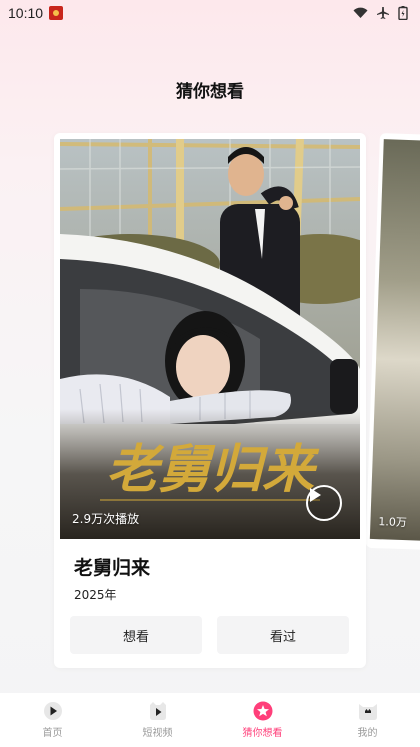 This screenshot has height=747, width=420. Describe the element at coordinates (393, 522) in the screenshot. I see `next-play-count: 1.0万` at that location.